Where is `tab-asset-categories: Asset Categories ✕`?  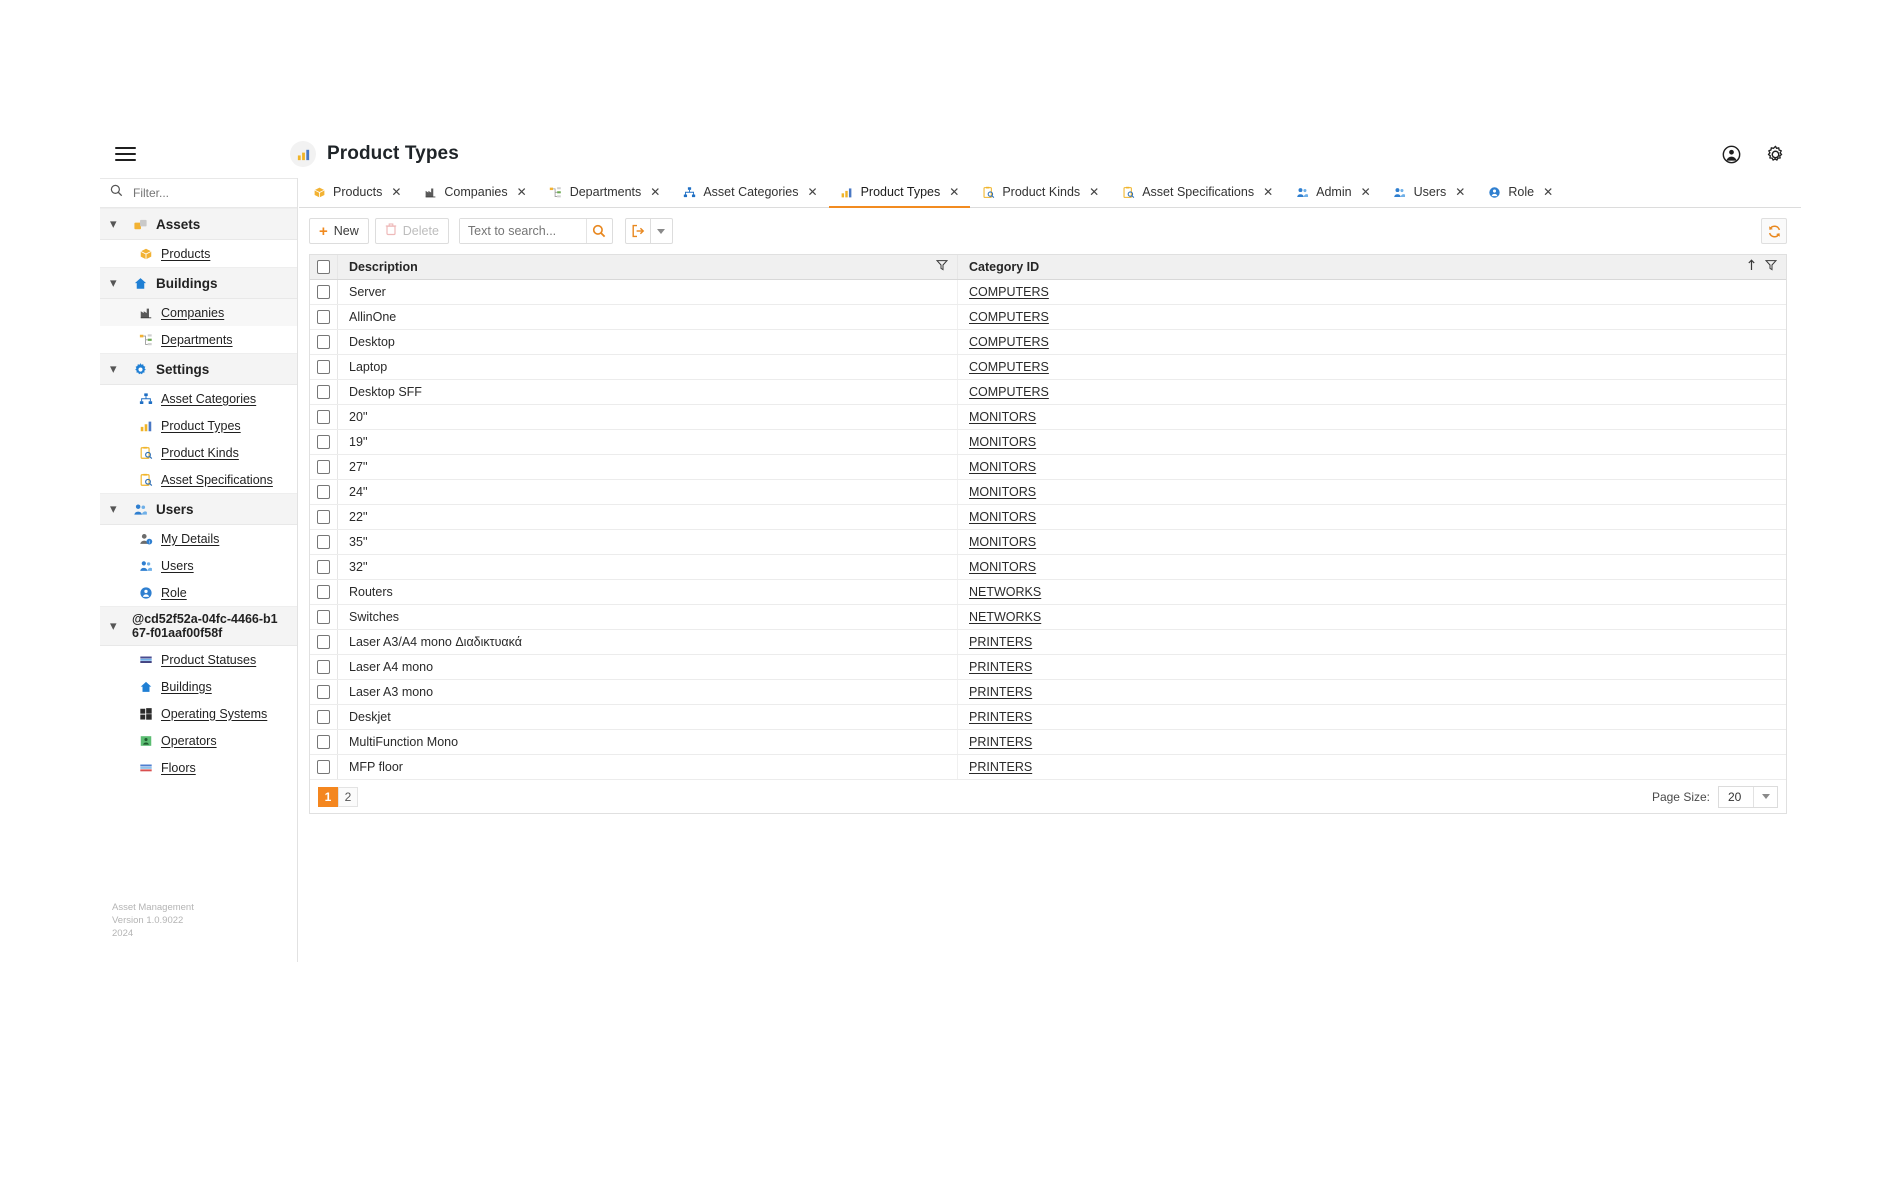 tab-asset-categories: Asset Categories ✕ is located at coordinates (749, 192).